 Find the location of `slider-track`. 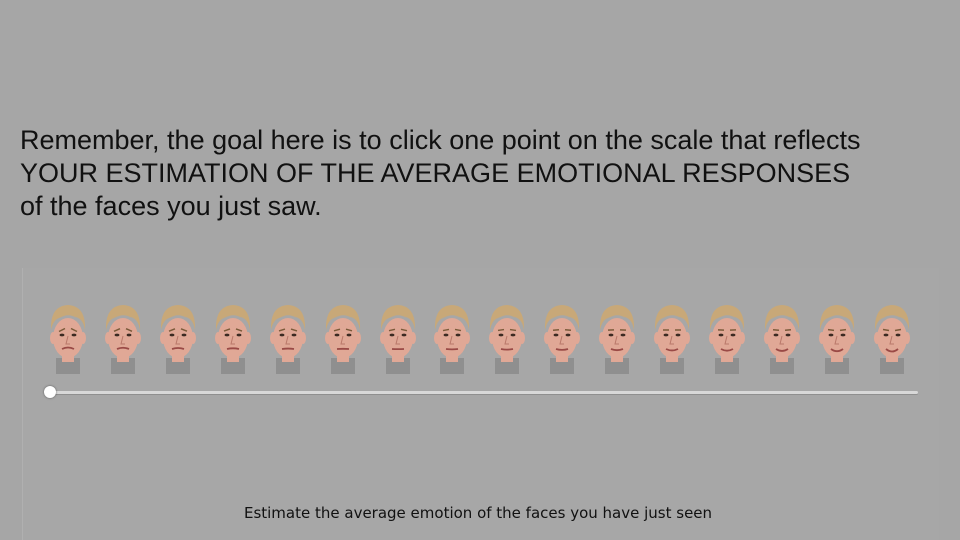

slider-track is located at coordinates (484, 392).